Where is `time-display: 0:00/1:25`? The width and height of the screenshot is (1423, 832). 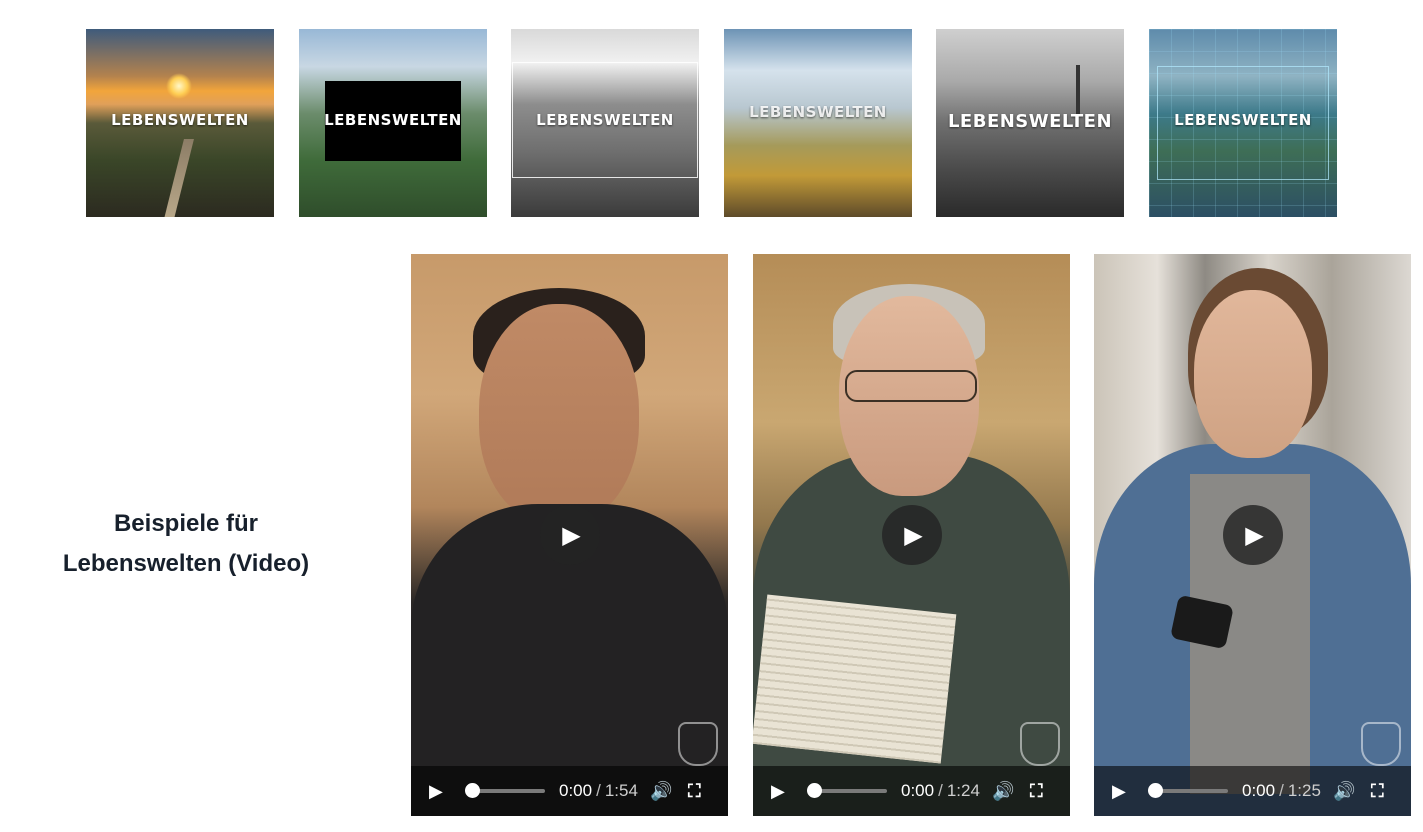
time-display: 0:00/1:25 is located at coordinates (1281, 791).